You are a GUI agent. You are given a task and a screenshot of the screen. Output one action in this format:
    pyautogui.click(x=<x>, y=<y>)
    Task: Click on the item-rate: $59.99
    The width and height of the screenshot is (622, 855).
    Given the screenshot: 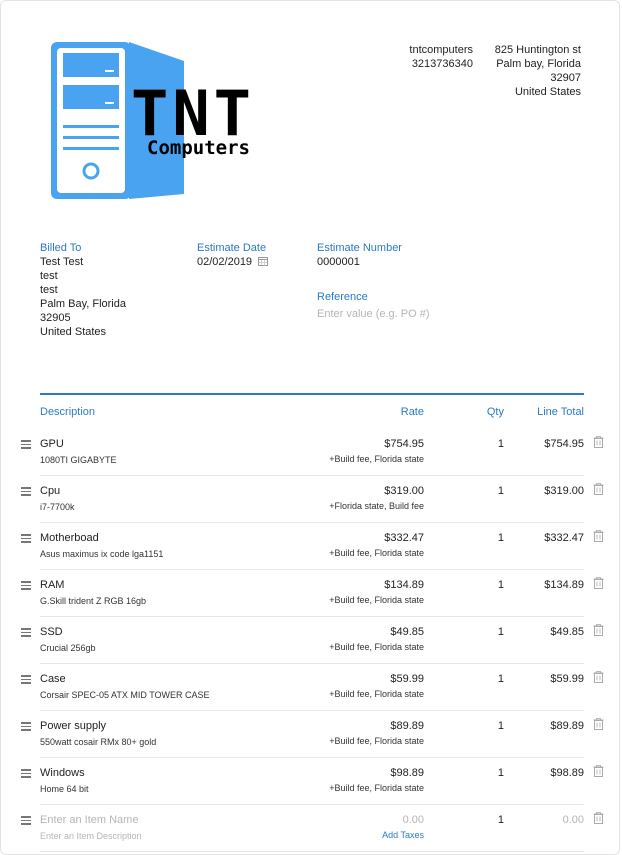 What is the action you would take?
    pyautogui.click(x=407, y=679)
    